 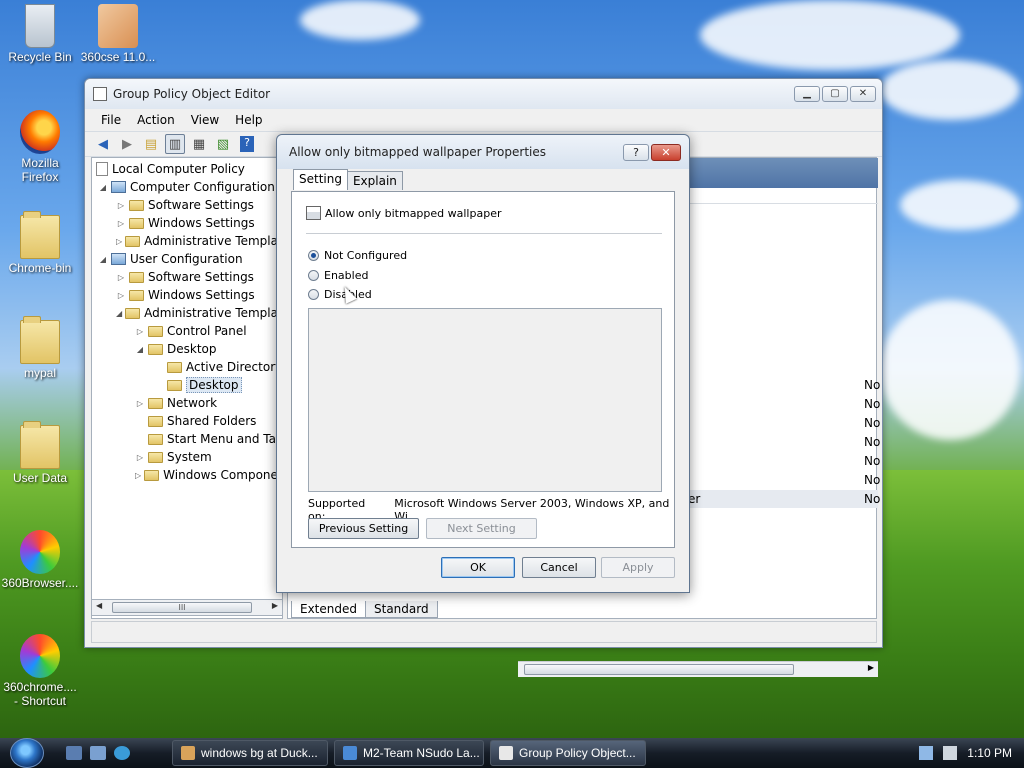 What do you see at coordinates (478, 567) in the screenshot?
I see `ok-button: OK` at bounding box center [478, 567].